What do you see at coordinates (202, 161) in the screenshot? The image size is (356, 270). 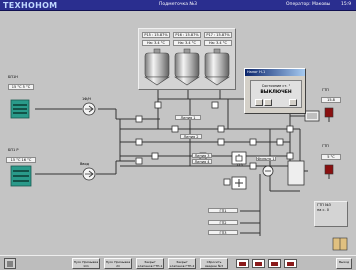 I see `line-label: Линия 4` at bounding box center [202, 161].